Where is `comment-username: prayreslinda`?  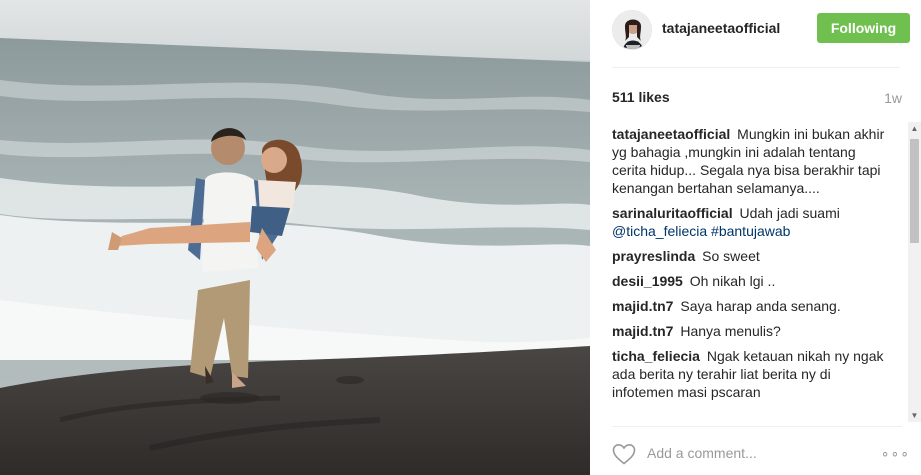 comment-username: prayreslinda is located at coordinates (653, 256).